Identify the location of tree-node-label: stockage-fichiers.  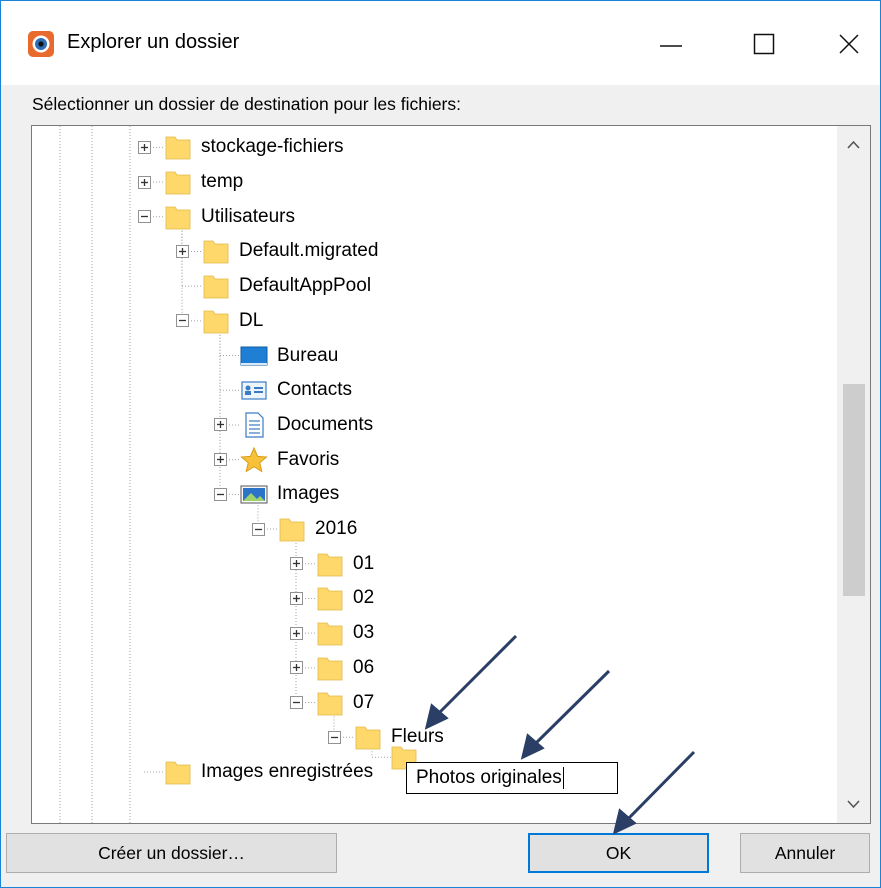
(272, 147).